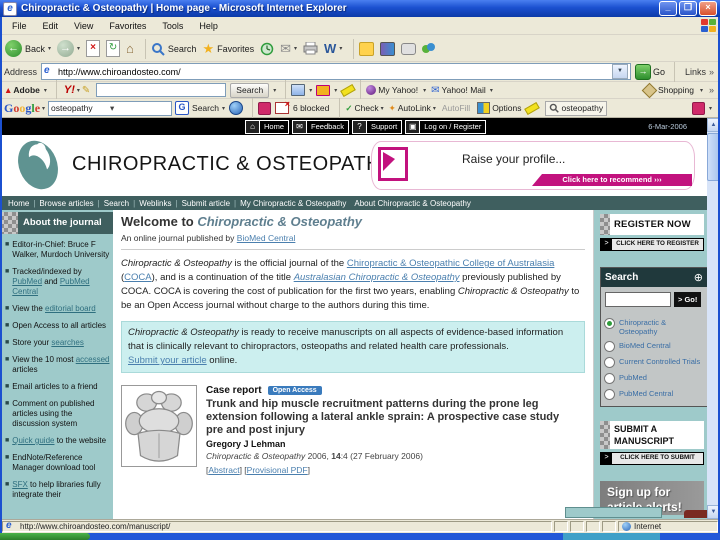 The image size is (720, 540). Describe the element at coordinates (161, 90) in the screenshot. I see `yahoo-search-input` at that location.